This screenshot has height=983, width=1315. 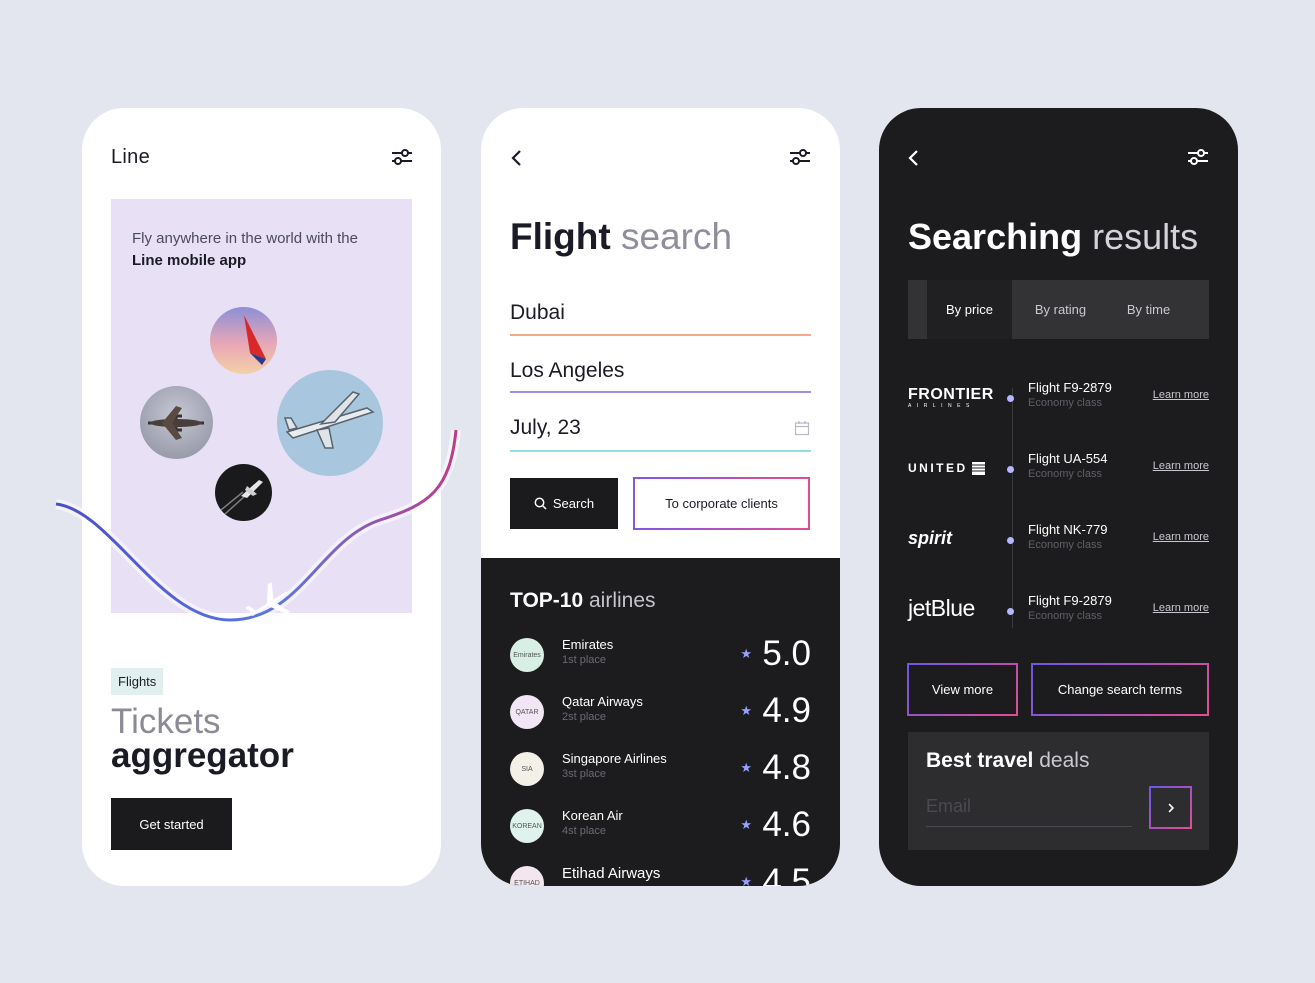 I want to click on airline-score: 4.6, so click(x=786, y=824).